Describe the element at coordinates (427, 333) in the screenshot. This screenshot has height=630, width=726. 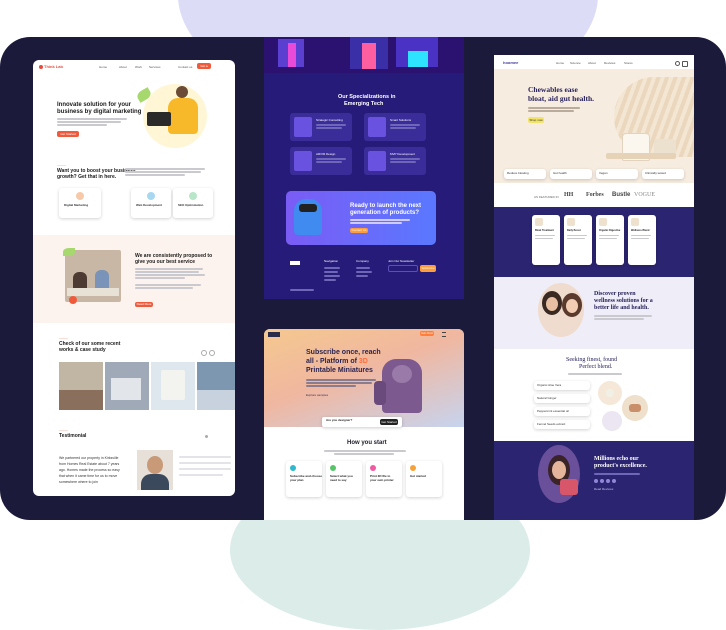
I see `join-now-button: Join Now` at that location.